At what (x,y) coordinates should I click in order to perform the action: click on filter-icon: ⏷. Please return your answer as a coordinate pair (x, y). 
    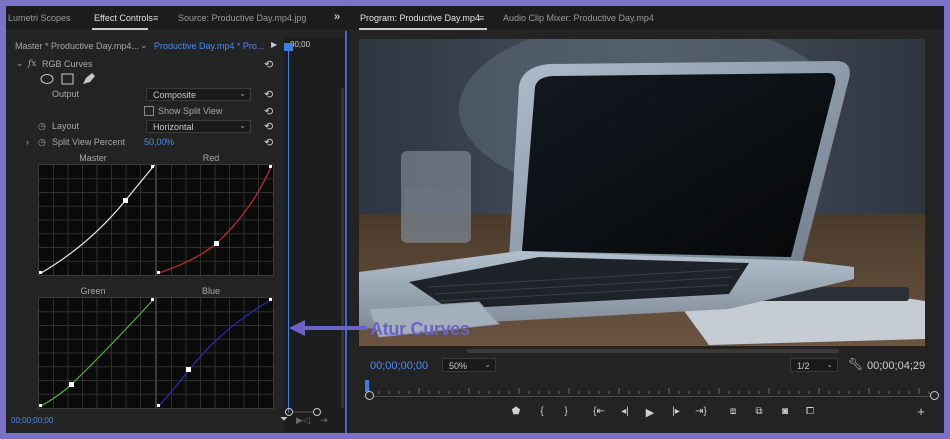
    Looking at the image, I should click on (284, 419).